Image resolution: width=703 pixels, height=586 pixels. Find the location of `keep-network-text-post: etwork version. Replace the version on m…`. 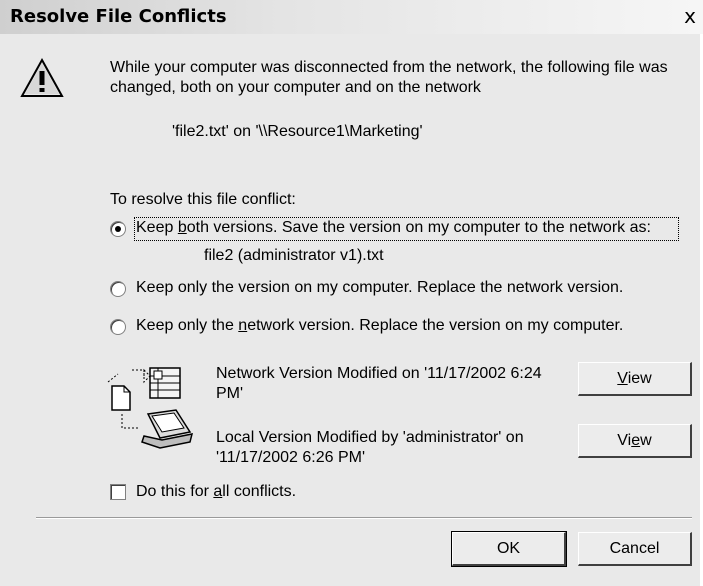

keep-network-text-post: etwork version. Replace the version on m… is located at coordinates (435, 325).